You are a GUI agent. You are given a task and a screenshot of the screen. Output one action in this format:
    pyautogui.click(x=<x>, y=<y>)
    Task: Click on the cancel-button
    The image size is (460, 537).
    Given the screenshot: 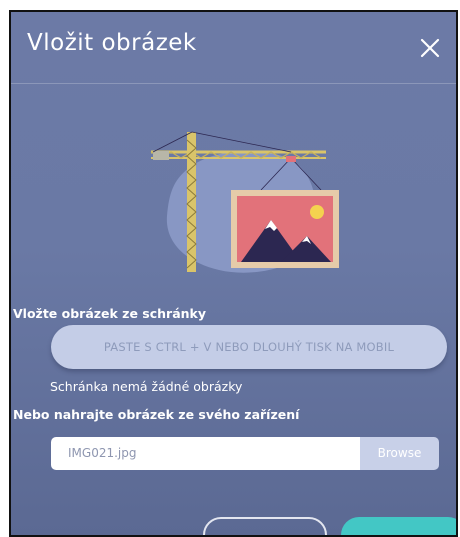 What is the action you would take?
    pyautogui.click(x=265, y=526)
    